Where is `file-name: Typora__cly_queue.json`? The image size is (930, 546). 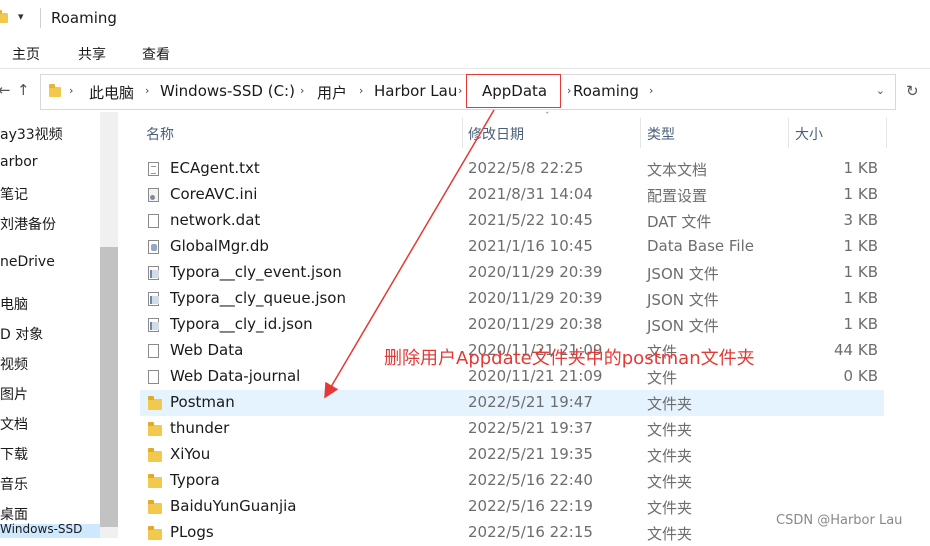 file-name: Typora__cly_queue.json is located at coordinates (258, 298).